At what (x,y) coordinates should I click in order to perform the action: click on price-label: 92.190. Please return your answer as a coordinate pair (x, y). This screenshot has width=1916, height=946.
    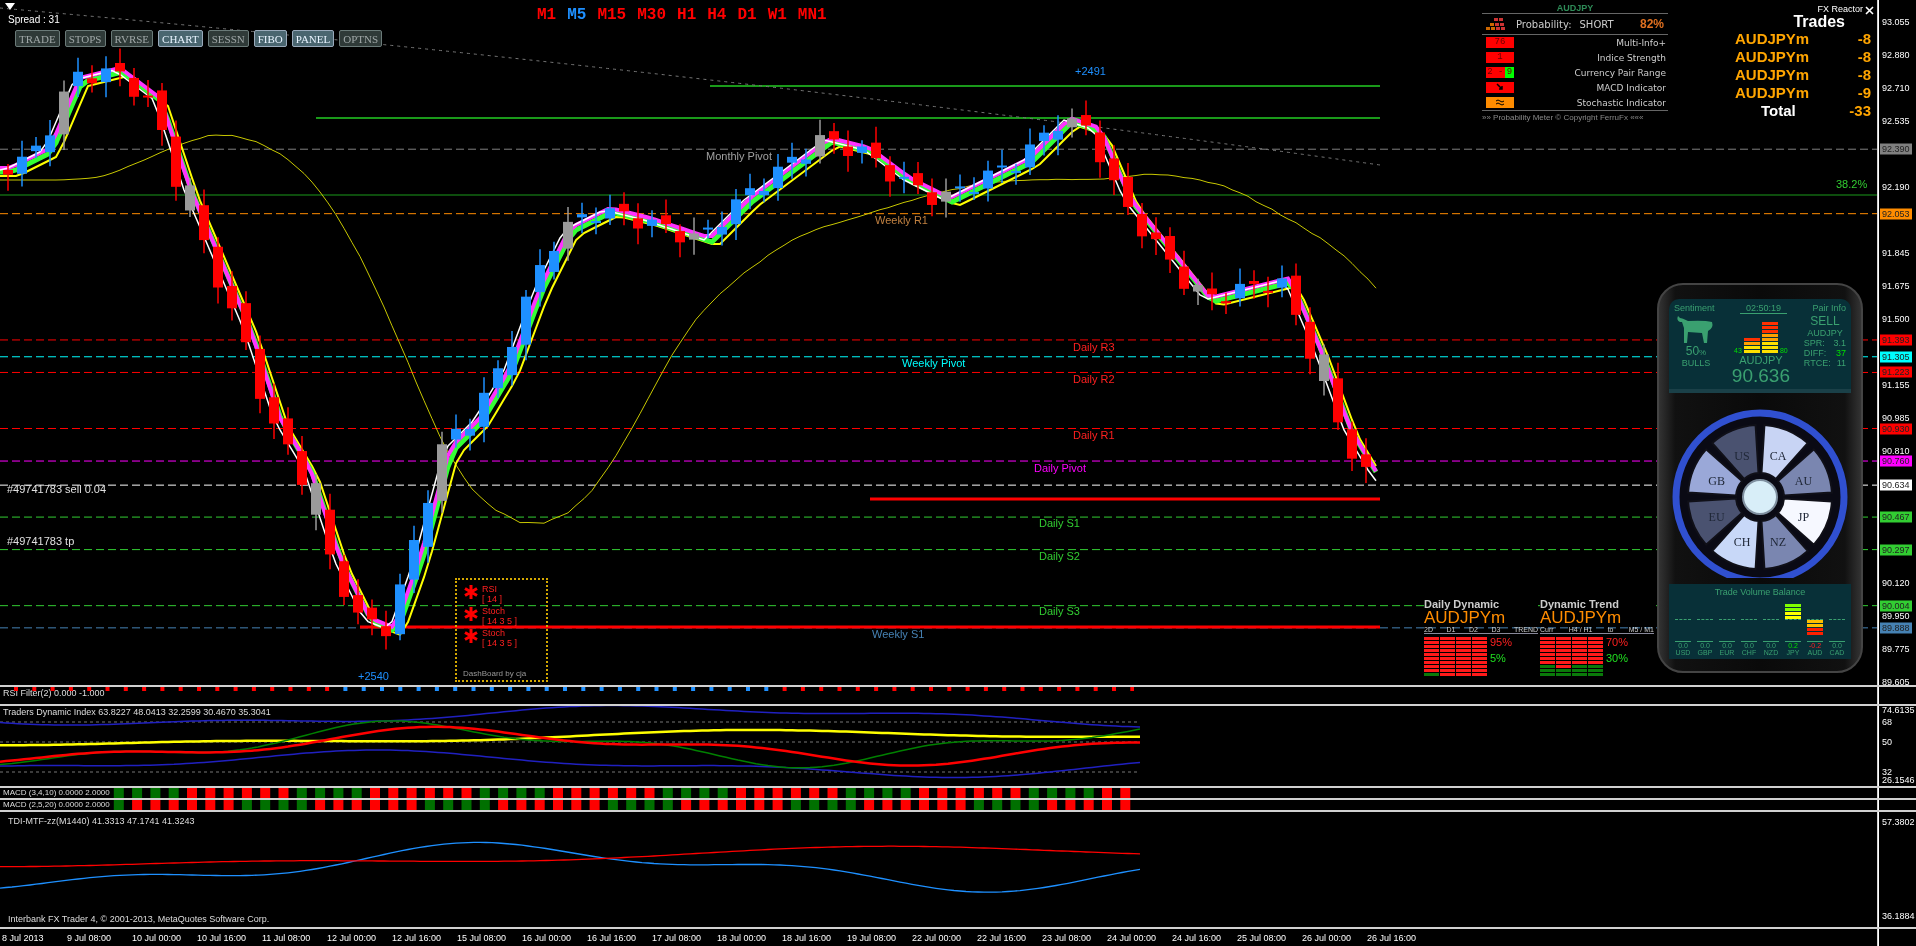
    Looking at the image, I should click on (1896, 187).